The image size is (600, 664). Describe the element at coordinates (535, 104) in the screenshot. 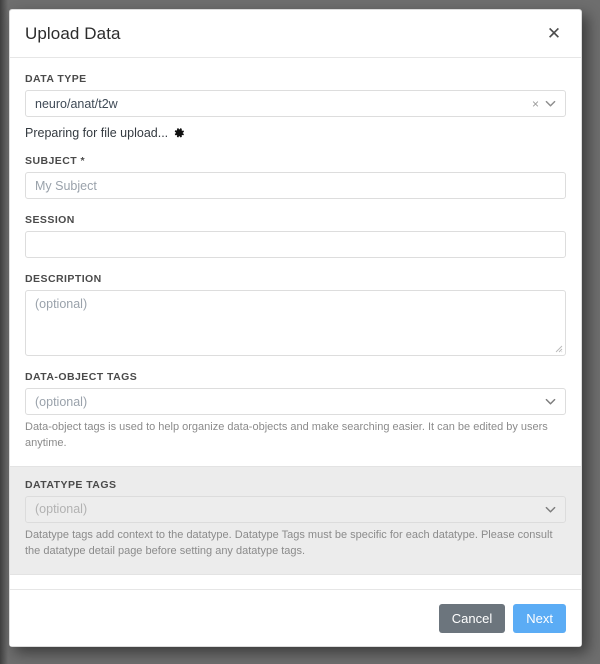

I see `clear-icon: ×` at that location.